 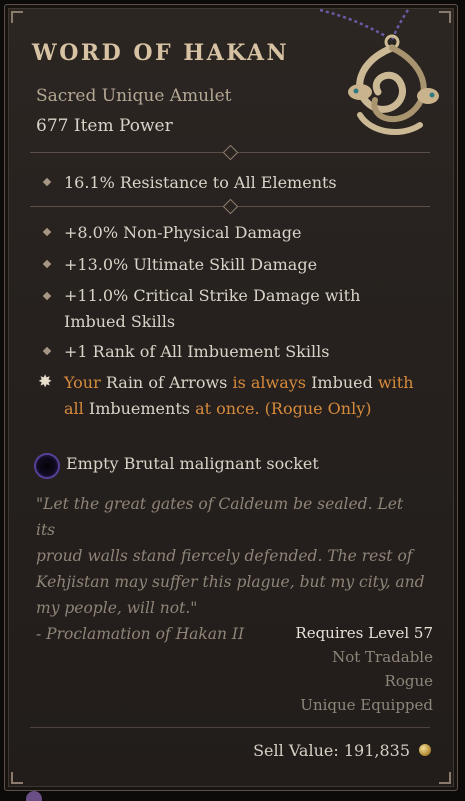 What do you see at coordinates (183, 232) in the screenshot?
I see `affix-line: +8.0% Non-Physical Damage` at bounding box center [183, 232].